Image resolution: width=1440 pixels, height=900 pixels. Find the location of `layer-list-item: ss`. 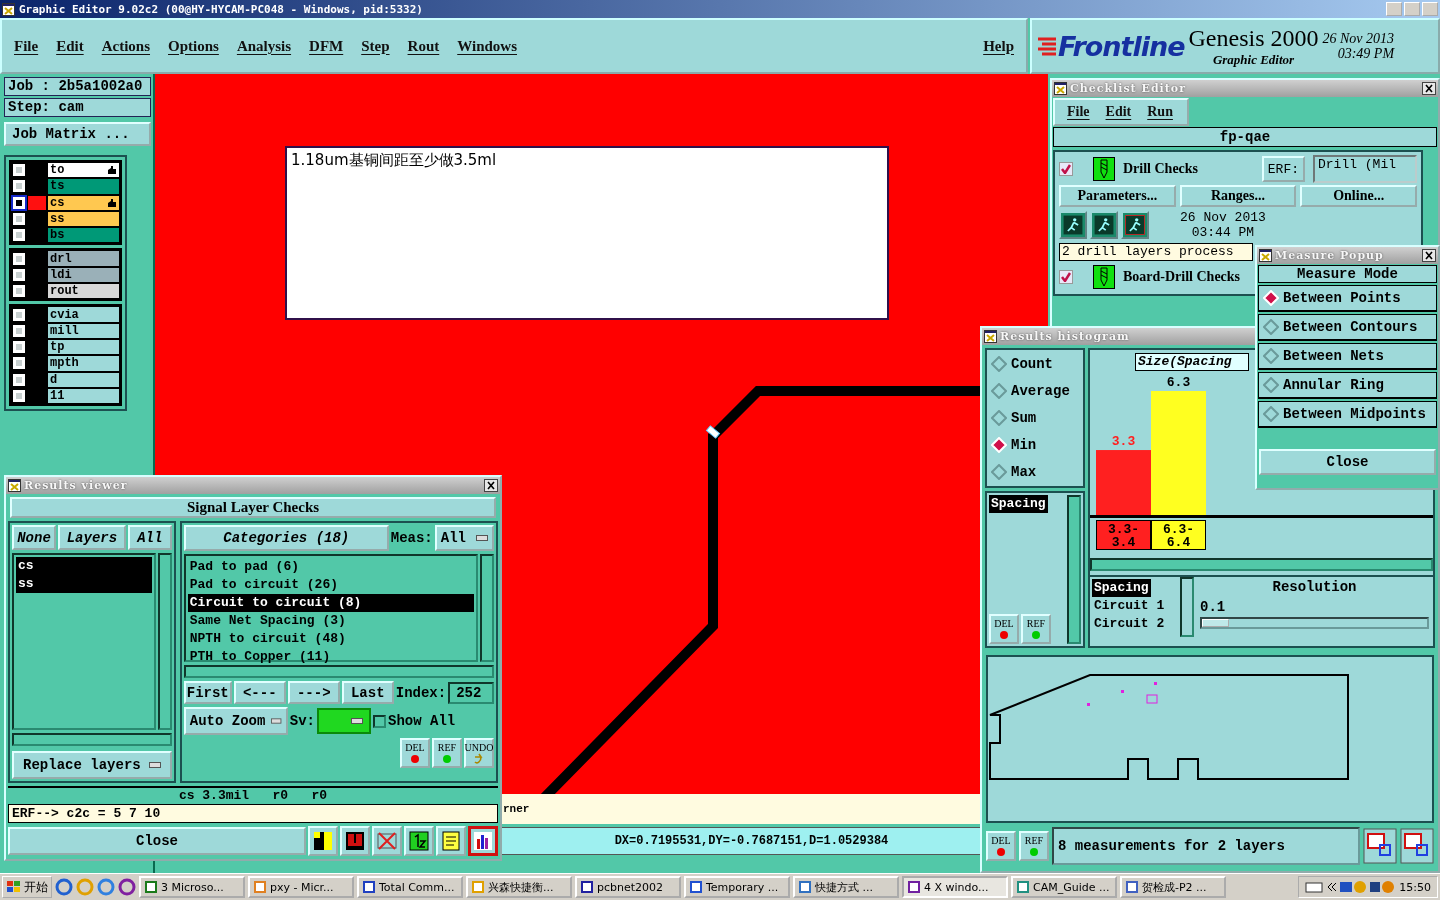

layer-list-item: ss is located at coordinates (84, 584).